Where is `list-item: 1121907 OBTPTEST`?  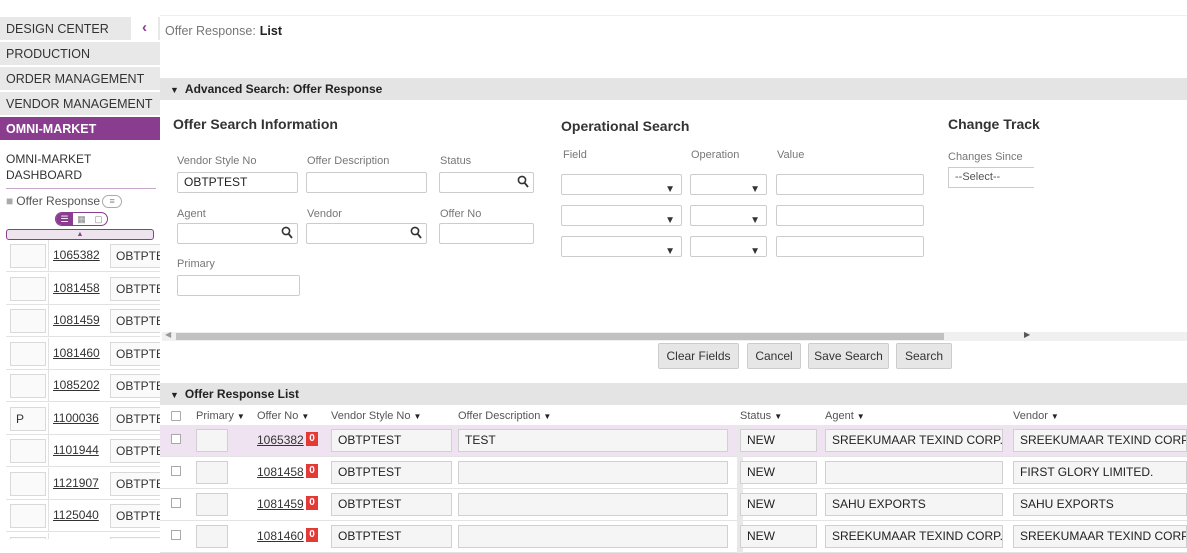
list-item: 1121907 OBTPTEST is located at coordinates (83, 483).